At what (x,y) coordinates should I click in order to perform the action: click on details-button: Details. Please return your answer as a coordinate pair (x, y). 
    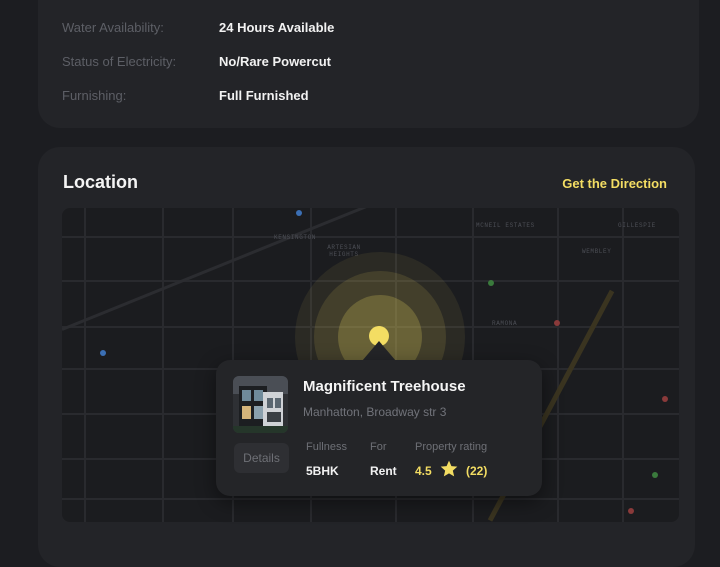
    Looking at the image, I should click on (261, 458).